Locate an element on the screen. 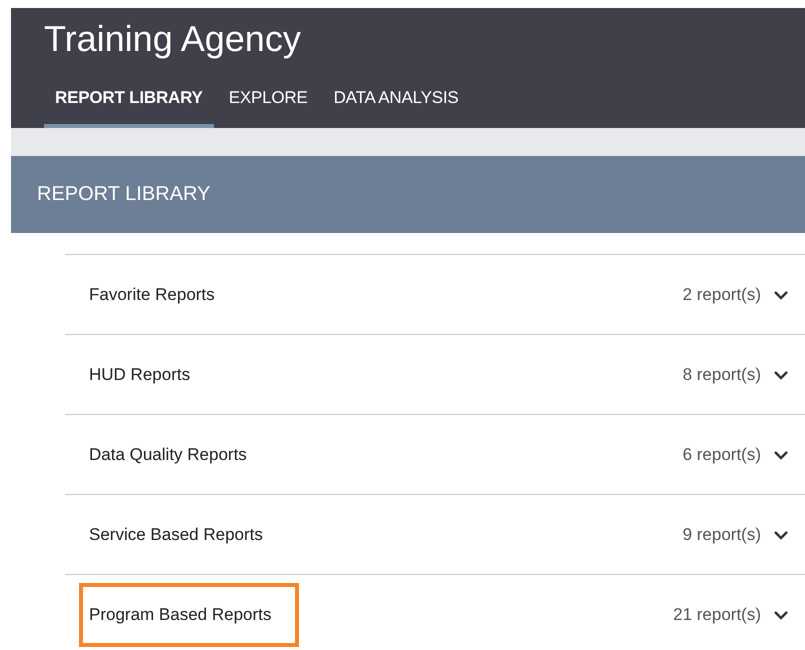 The height and width of the screenshot is (650, 805). section-title: REPORT LIBRARY is located at coordinates (123, 194).